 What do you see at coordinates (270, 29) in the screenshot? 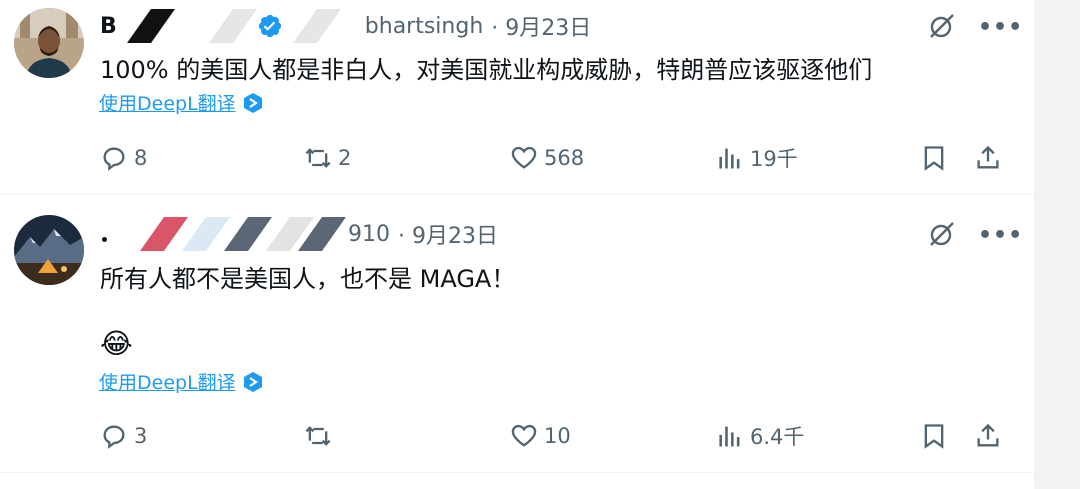
I see `verified-badge-icon` at bounding box center [270, 29].